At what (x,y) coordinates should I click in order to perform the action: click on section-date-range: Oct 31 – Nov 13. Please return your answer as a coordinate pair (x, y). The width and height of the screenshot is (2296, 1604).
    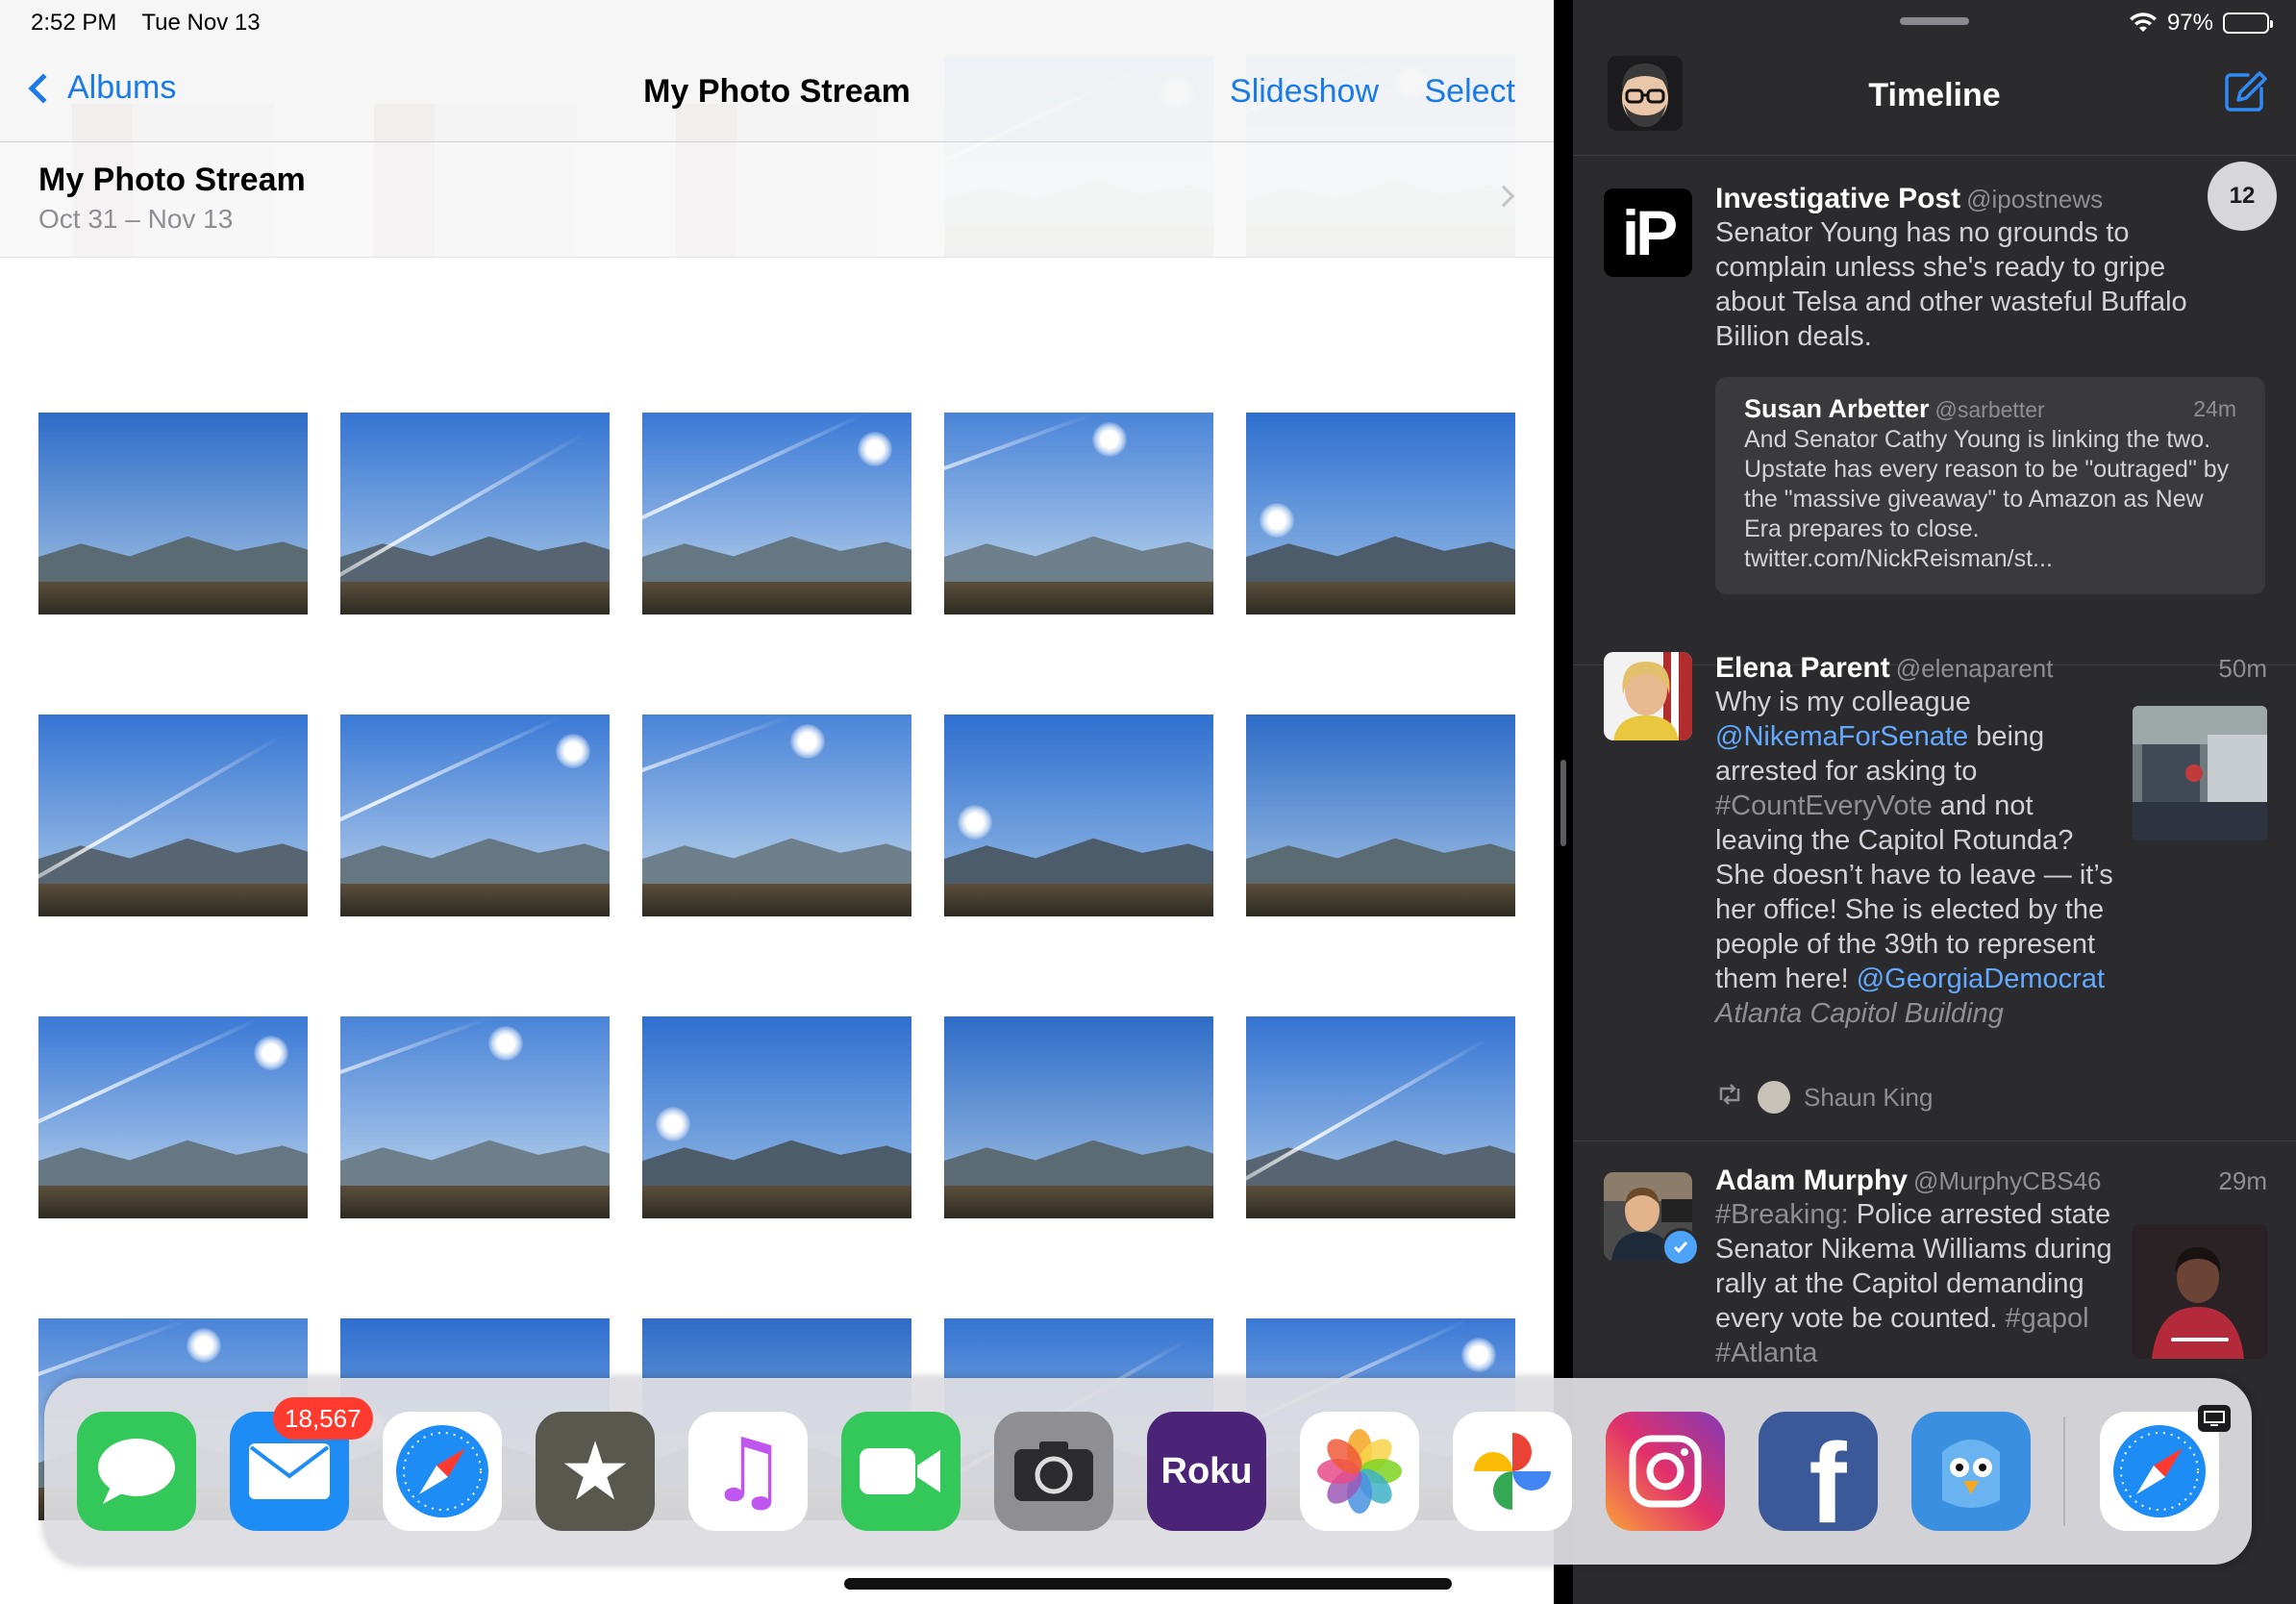
    Looking at the image, I should click on (136, 219).